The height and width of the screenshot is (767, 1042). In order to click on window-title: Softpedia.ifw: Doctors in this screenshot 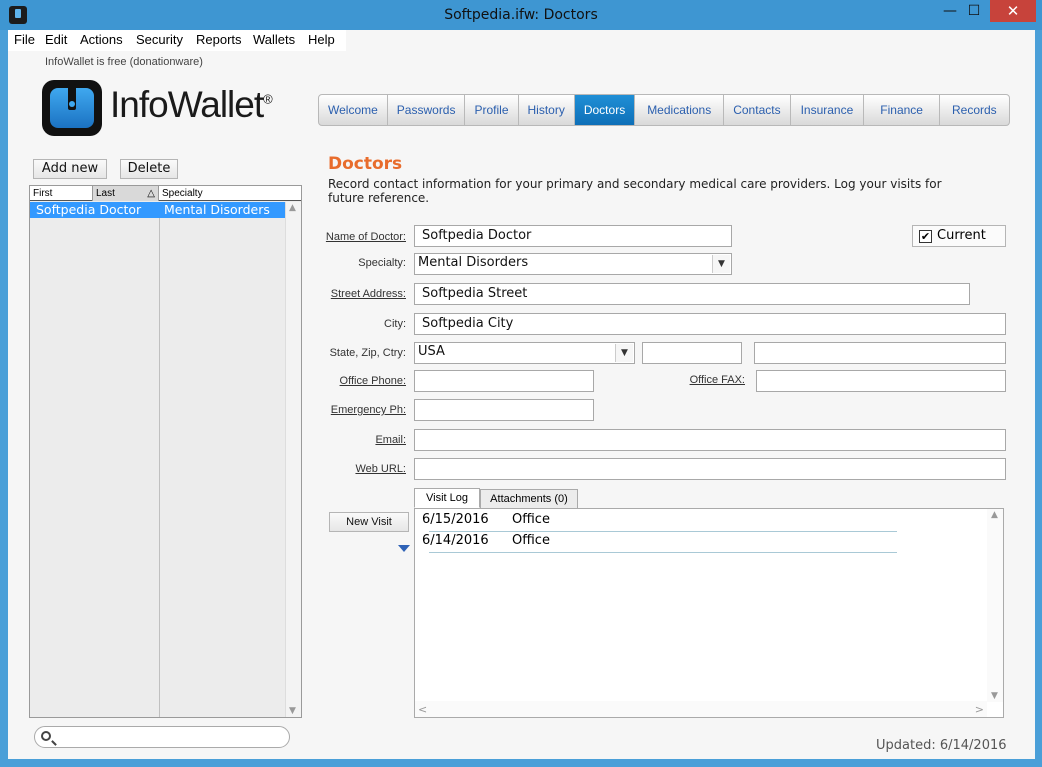, I will do `click(521, 15)`.